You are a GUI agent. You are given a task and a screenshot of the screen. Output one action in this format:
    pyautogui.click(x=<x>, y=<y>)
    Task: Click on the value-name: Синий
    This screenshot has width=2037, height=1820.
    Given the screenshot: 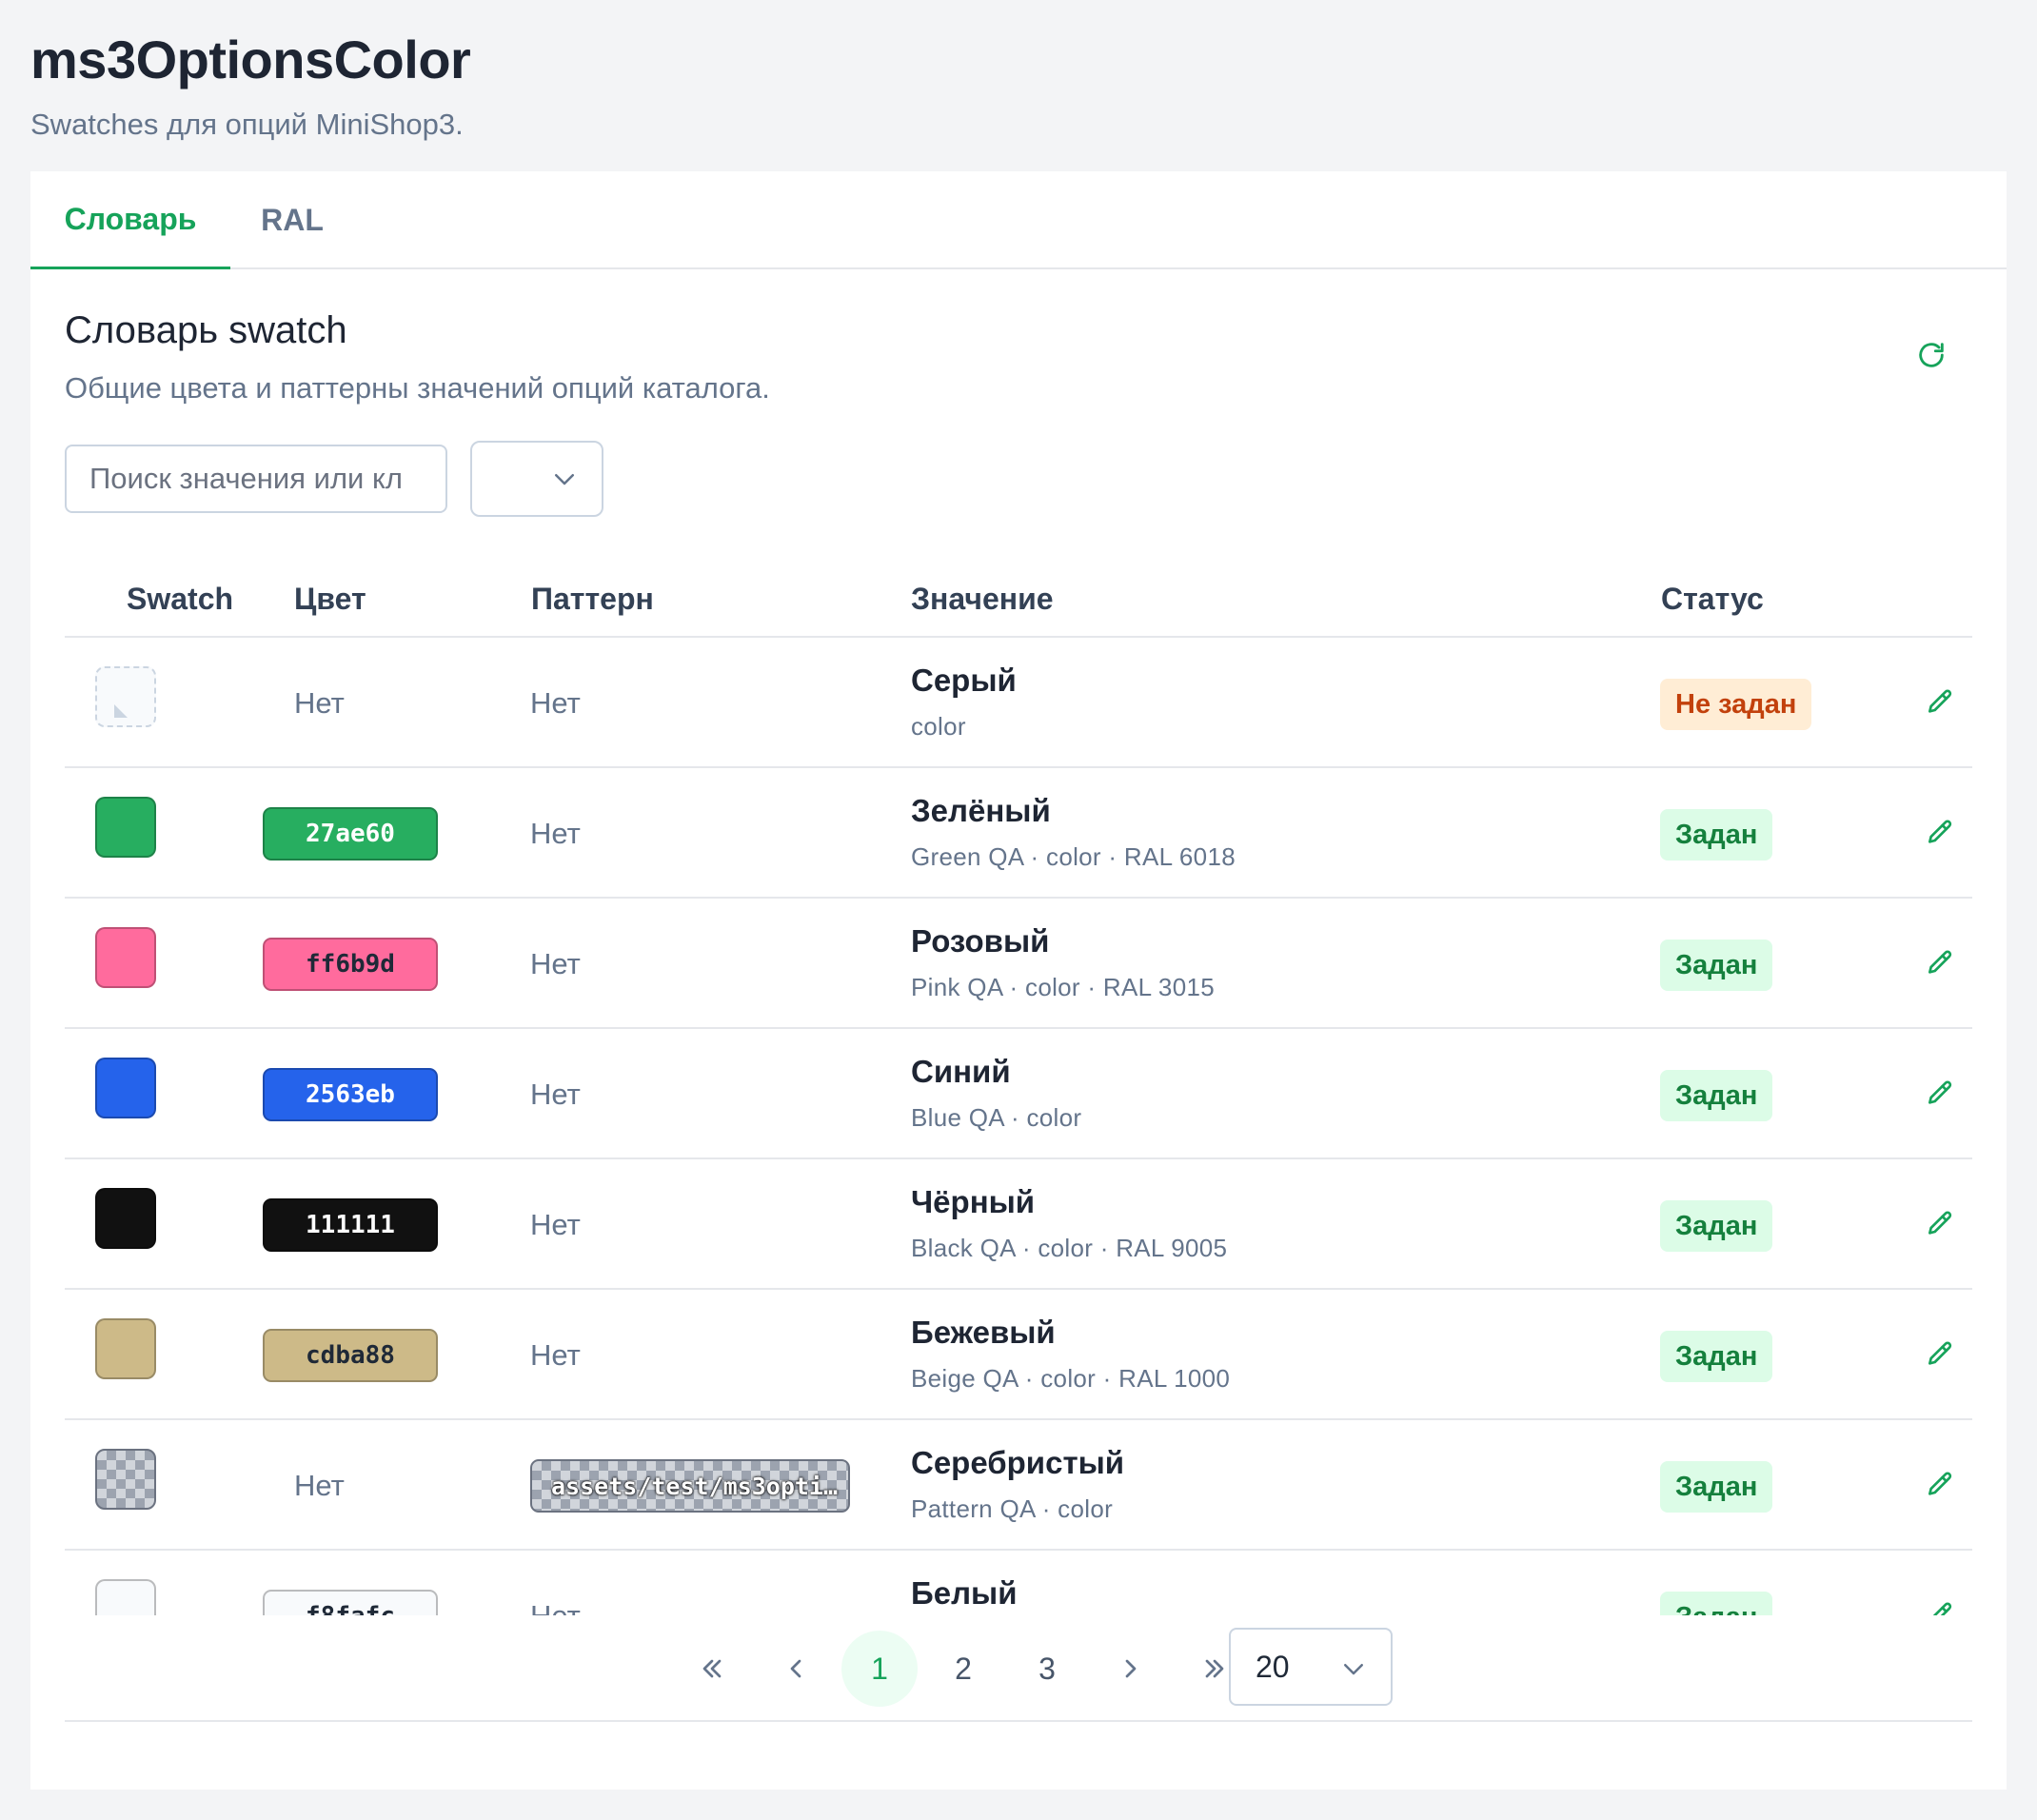 What is the action you would take?
    pyautogui.click(x=961, y=1071)
    